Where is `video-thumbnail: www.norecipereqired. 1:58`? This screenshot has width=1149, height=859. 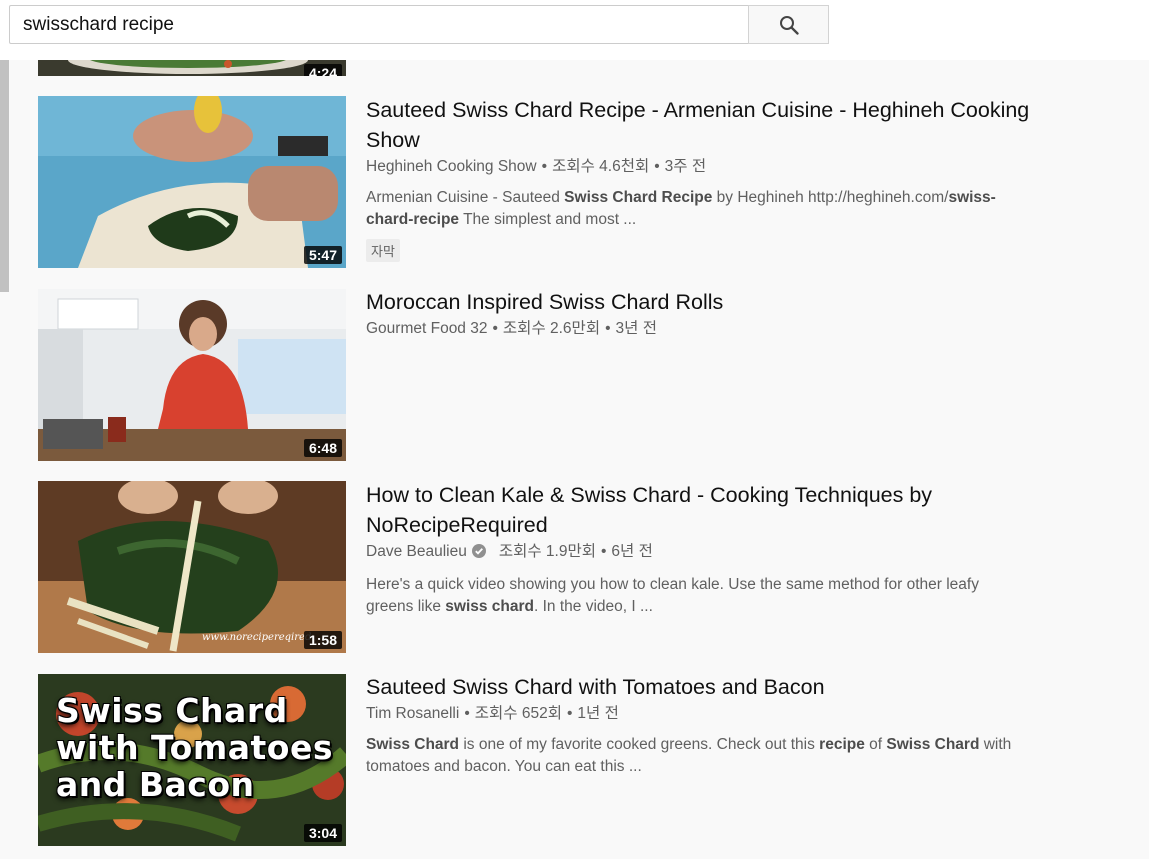
video-thumbnail: www.norecipereqired. 1:58 is located at coordinates (192, 567).